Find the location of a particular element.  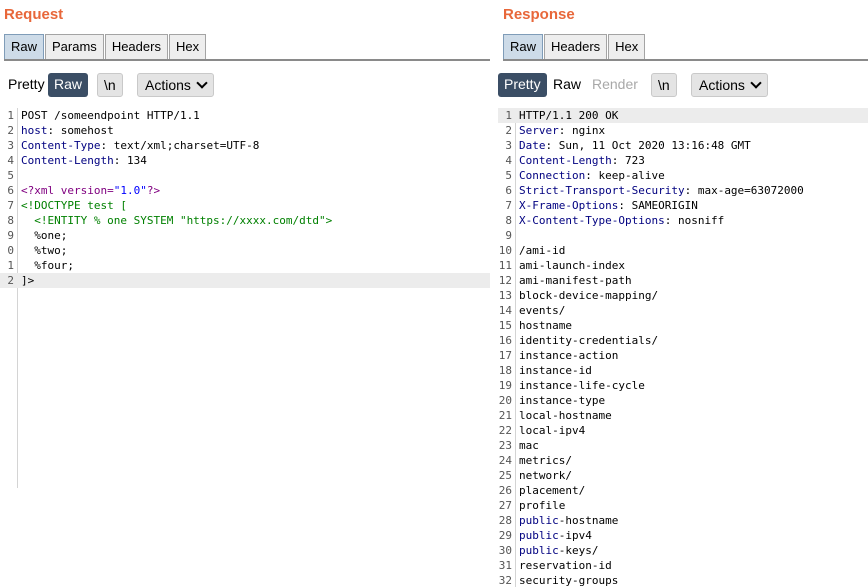

line-number: 2 is located at coordinates (10, 280).